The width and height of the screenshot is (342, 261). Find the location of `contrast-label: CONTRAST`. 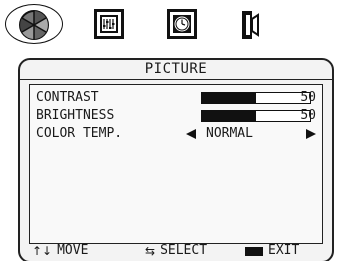

contrast-label: CONTRAST is located at coordinates (67, 97).